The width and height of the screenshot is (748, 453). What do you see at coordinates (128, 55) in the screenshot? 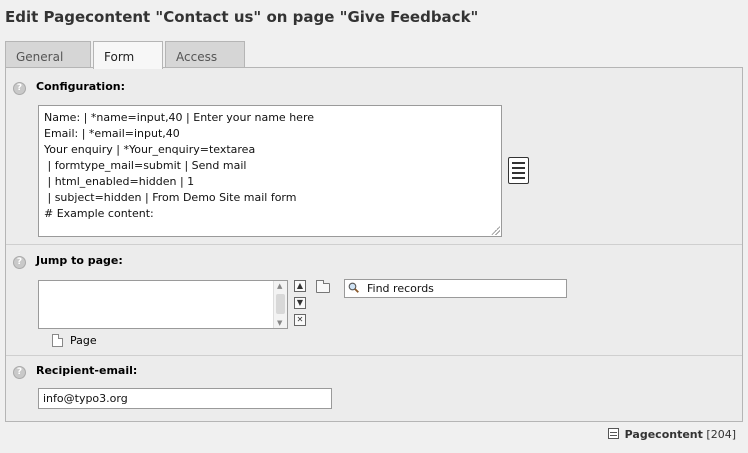
I see `tab-form: Form` at bounding box center [128, 55].